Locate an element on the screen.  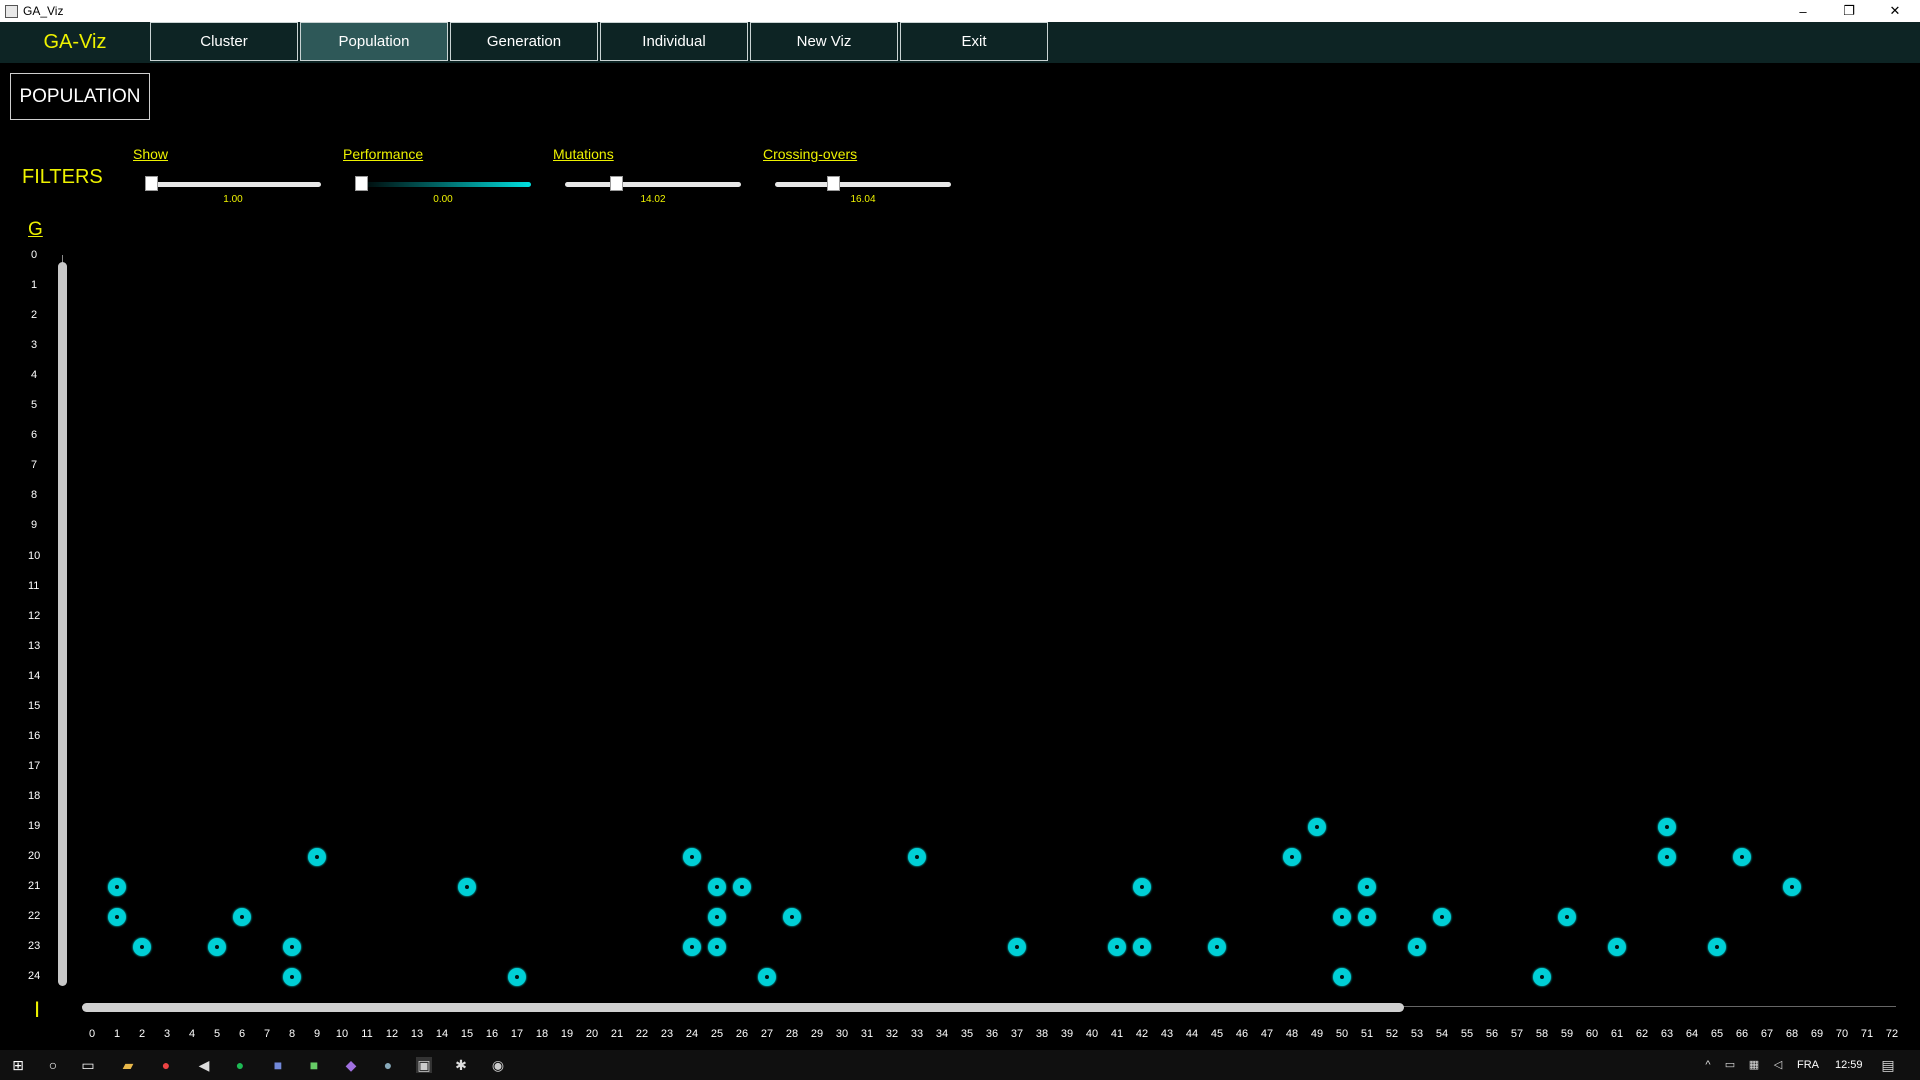
network-icon: ▦ is located at coordinates (1754, 1065).